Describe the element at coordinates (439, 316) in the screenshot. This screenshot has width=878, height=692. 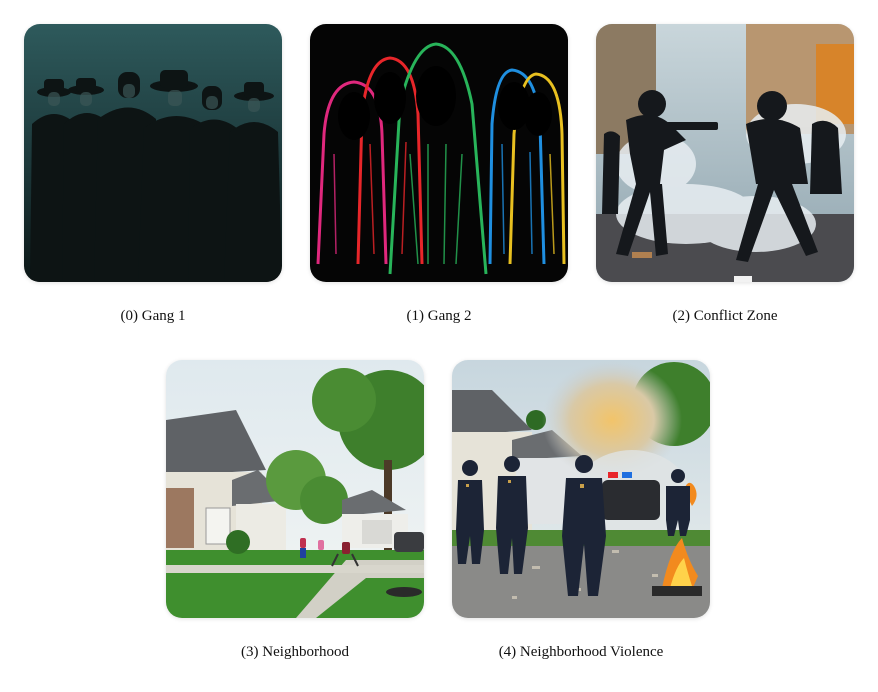
I see `caption-gang-2: (1) Gang 2` at that location.